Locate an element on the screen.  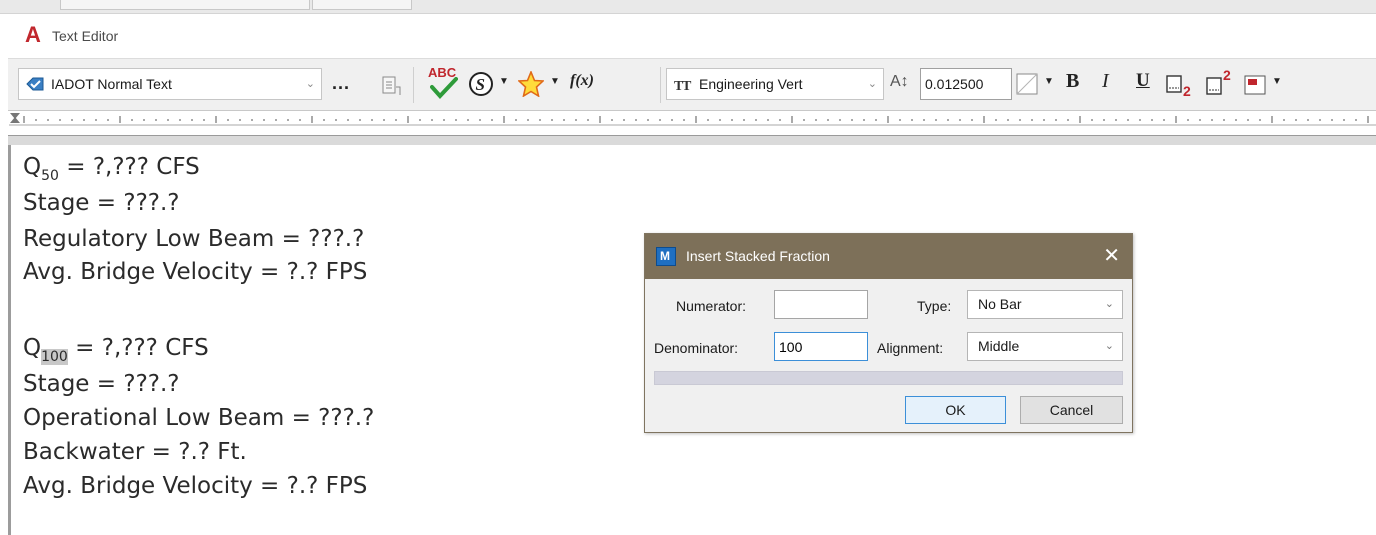
background-window-strip is located at coordinates (688, 7).